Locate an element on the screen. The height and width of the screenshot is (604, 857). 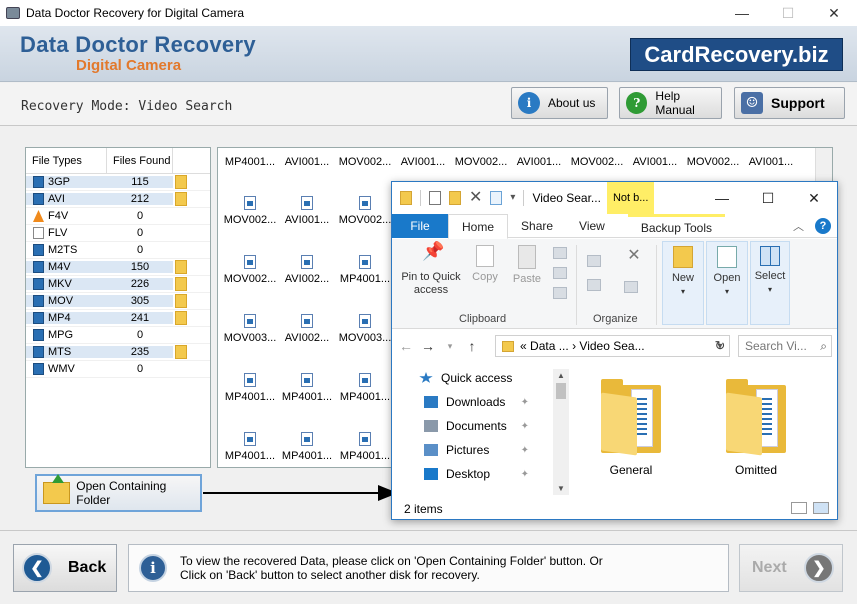
tab-file: File is located at coordinates (420, 226).